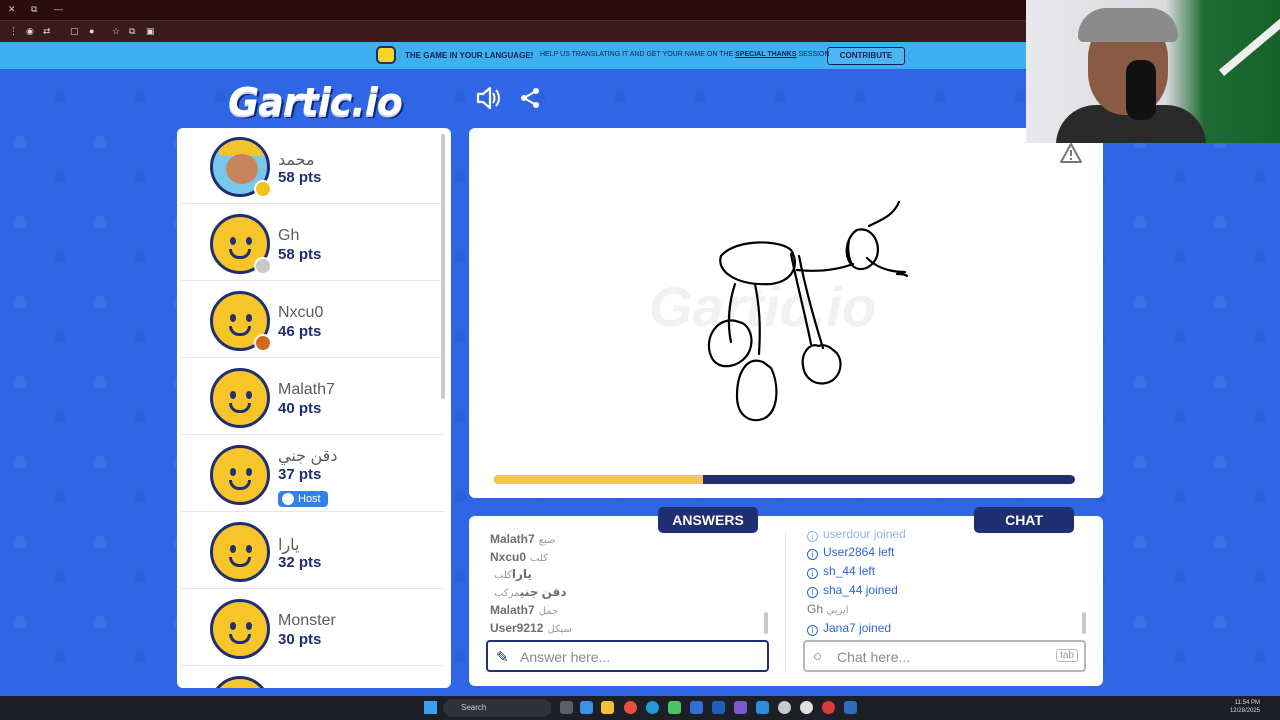  Describe the element at coordinates (828, 609) in the screenshot. I see `chat-message: Gh ايزيي` at that location.